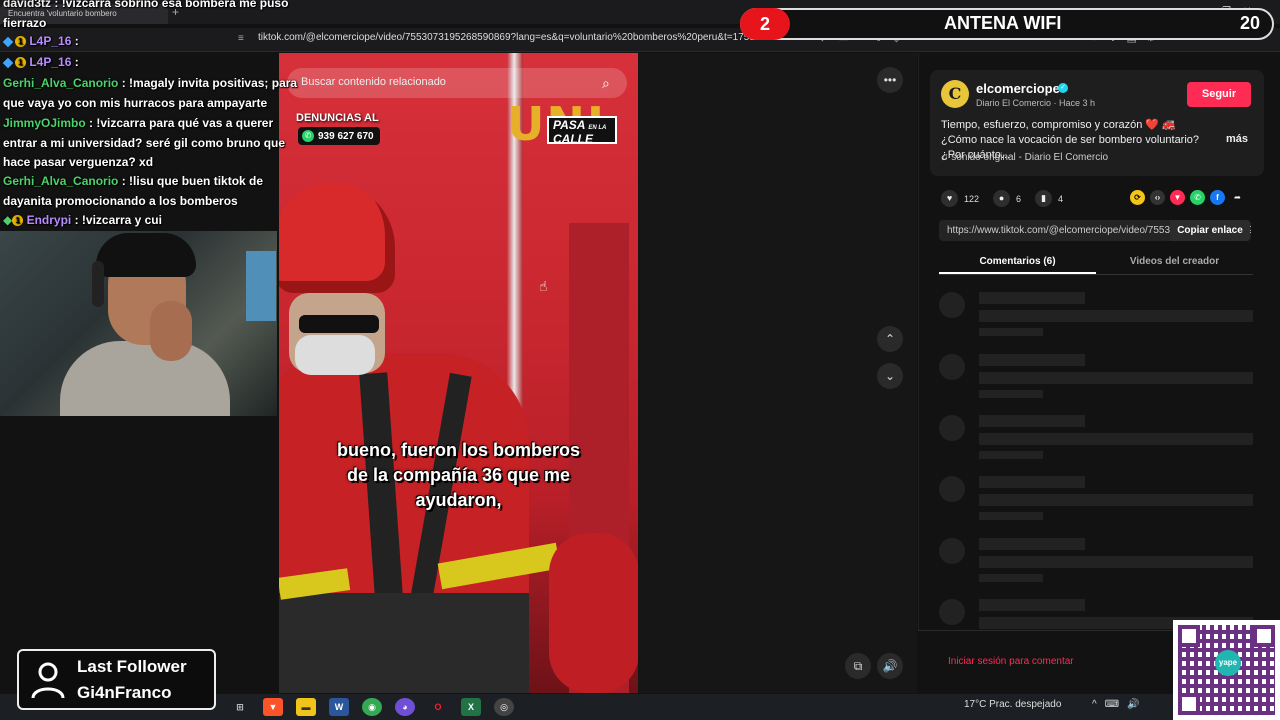  I want to click on tab-comments: Comentarios (6), so click(1017, 262).